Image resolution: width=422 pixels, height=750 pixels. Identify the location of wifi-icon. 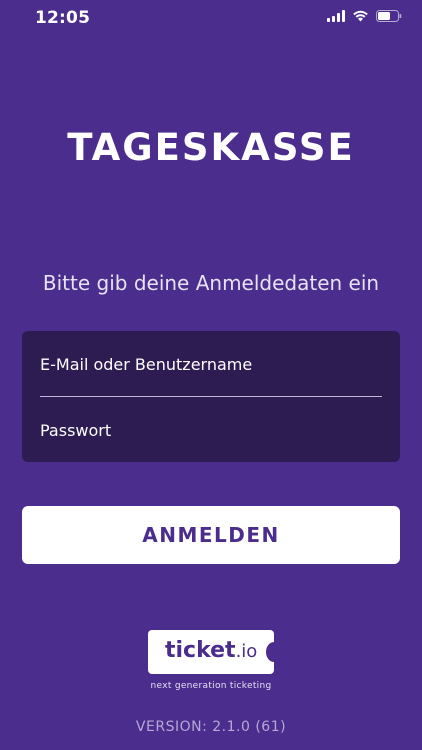
(360, 16).